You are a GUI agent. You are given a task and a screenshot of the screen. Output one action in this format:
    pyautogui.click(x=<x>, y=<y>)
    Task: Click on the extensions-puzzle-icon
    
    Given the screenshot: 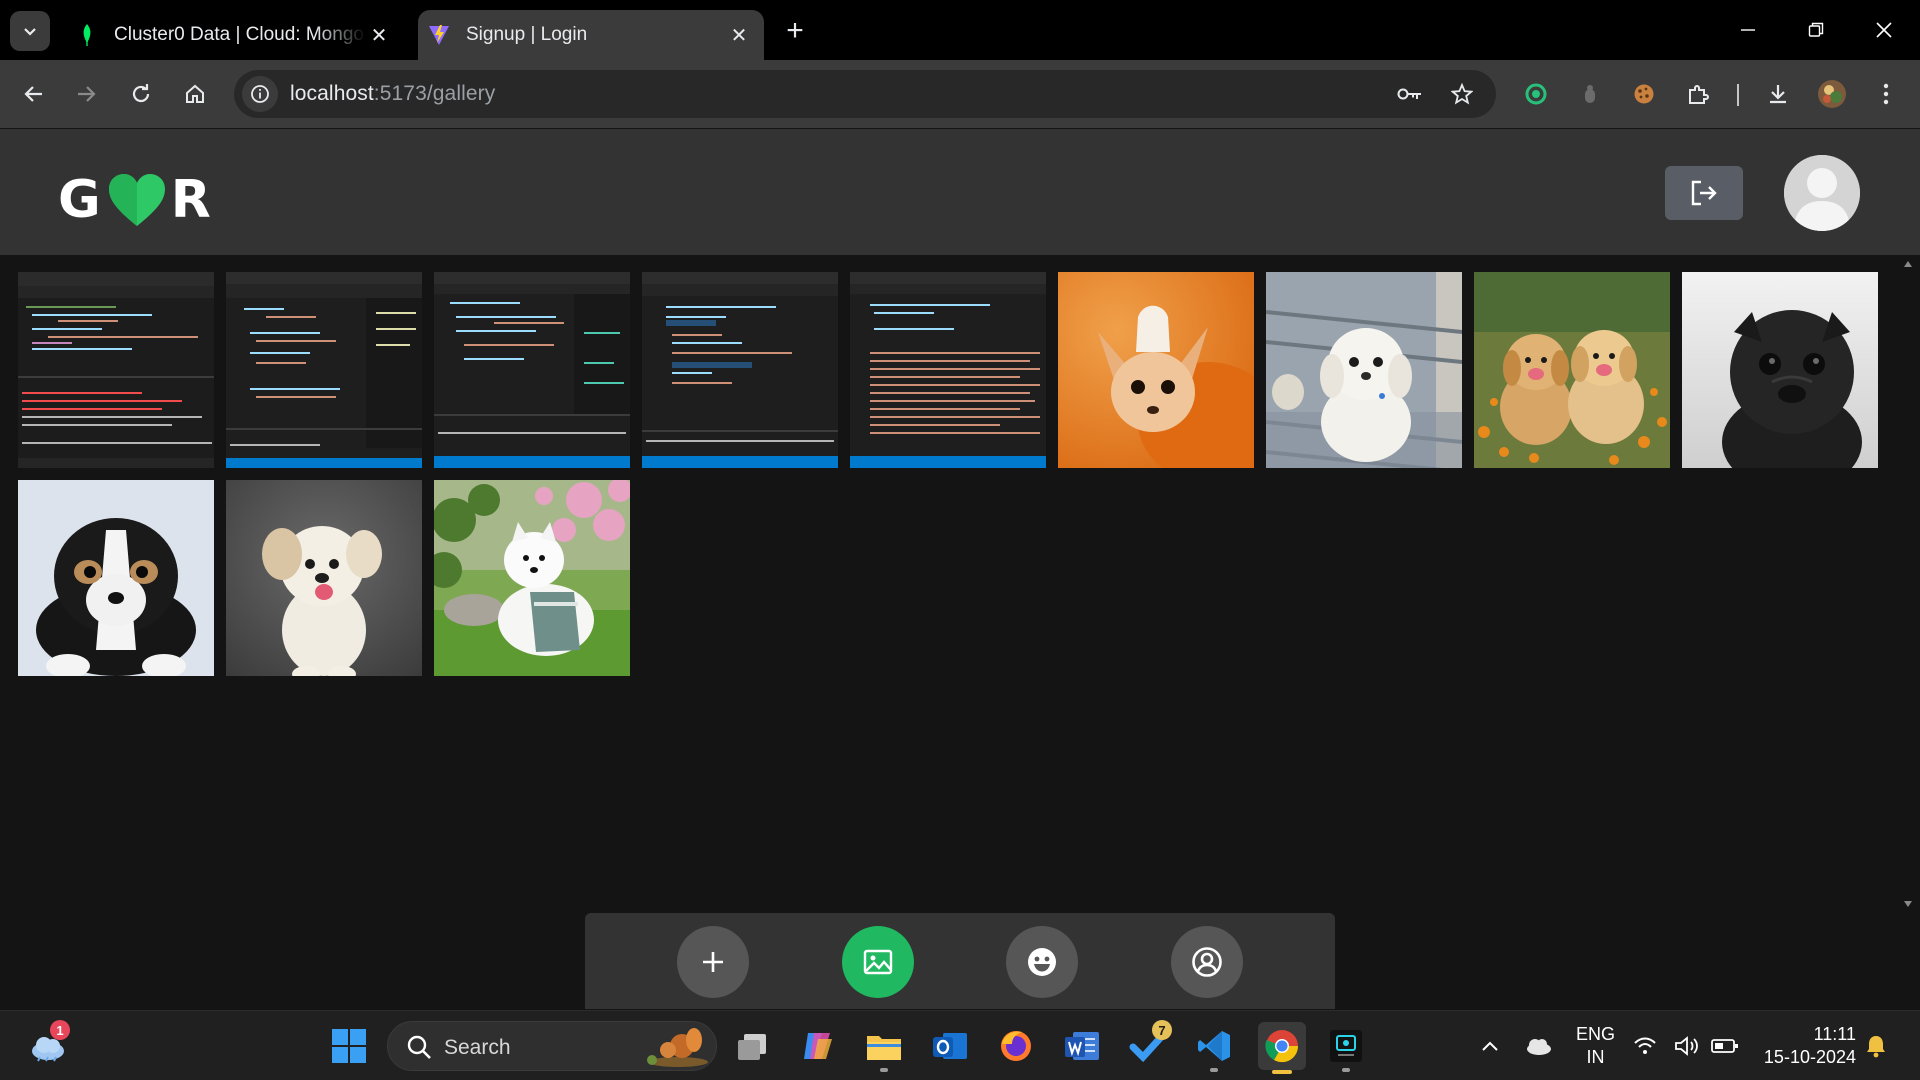 What is the action you would take?
    pyautogui.click(x=1698, y=94)
    